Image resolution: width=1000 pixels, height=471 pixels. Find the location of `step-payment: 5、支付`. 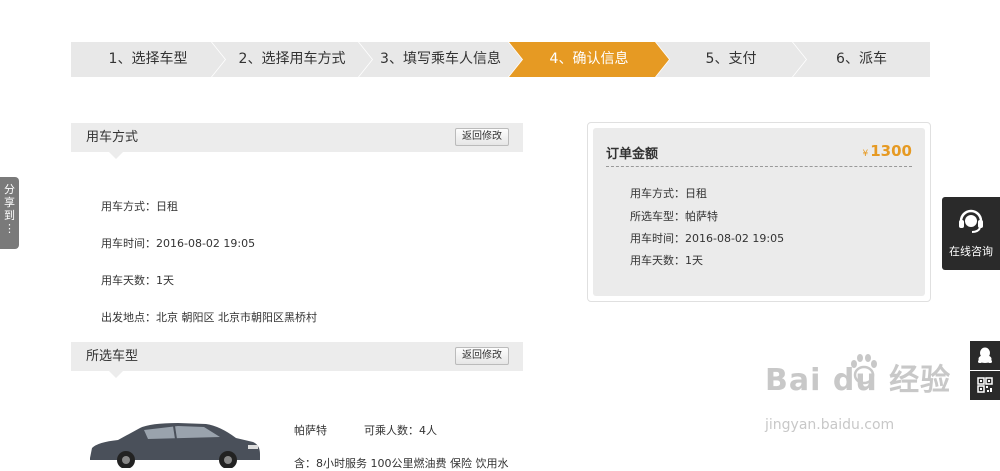

step-payment: 5、支付 is located at coordinates (731, 59).